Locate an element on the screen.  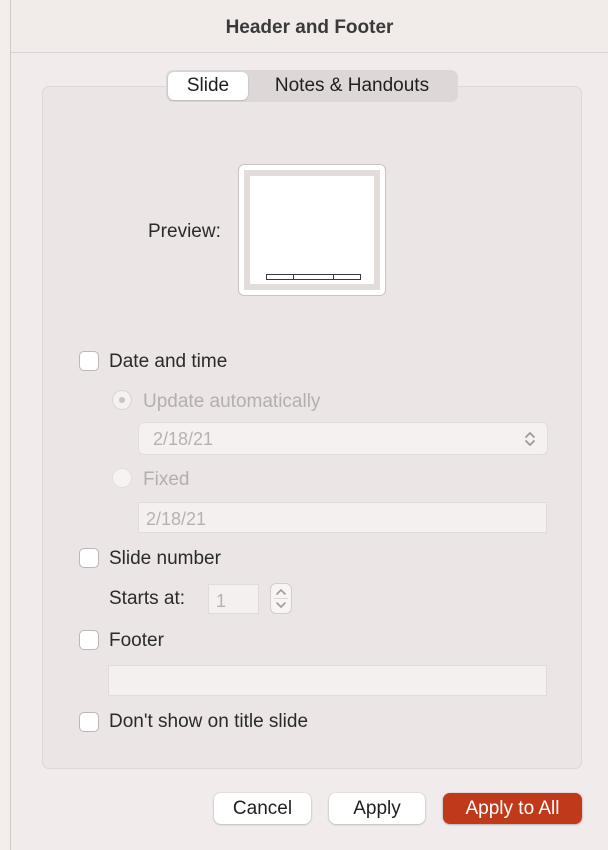
date-format-popup: 2/18/21 is located at coordinates (343, 438).